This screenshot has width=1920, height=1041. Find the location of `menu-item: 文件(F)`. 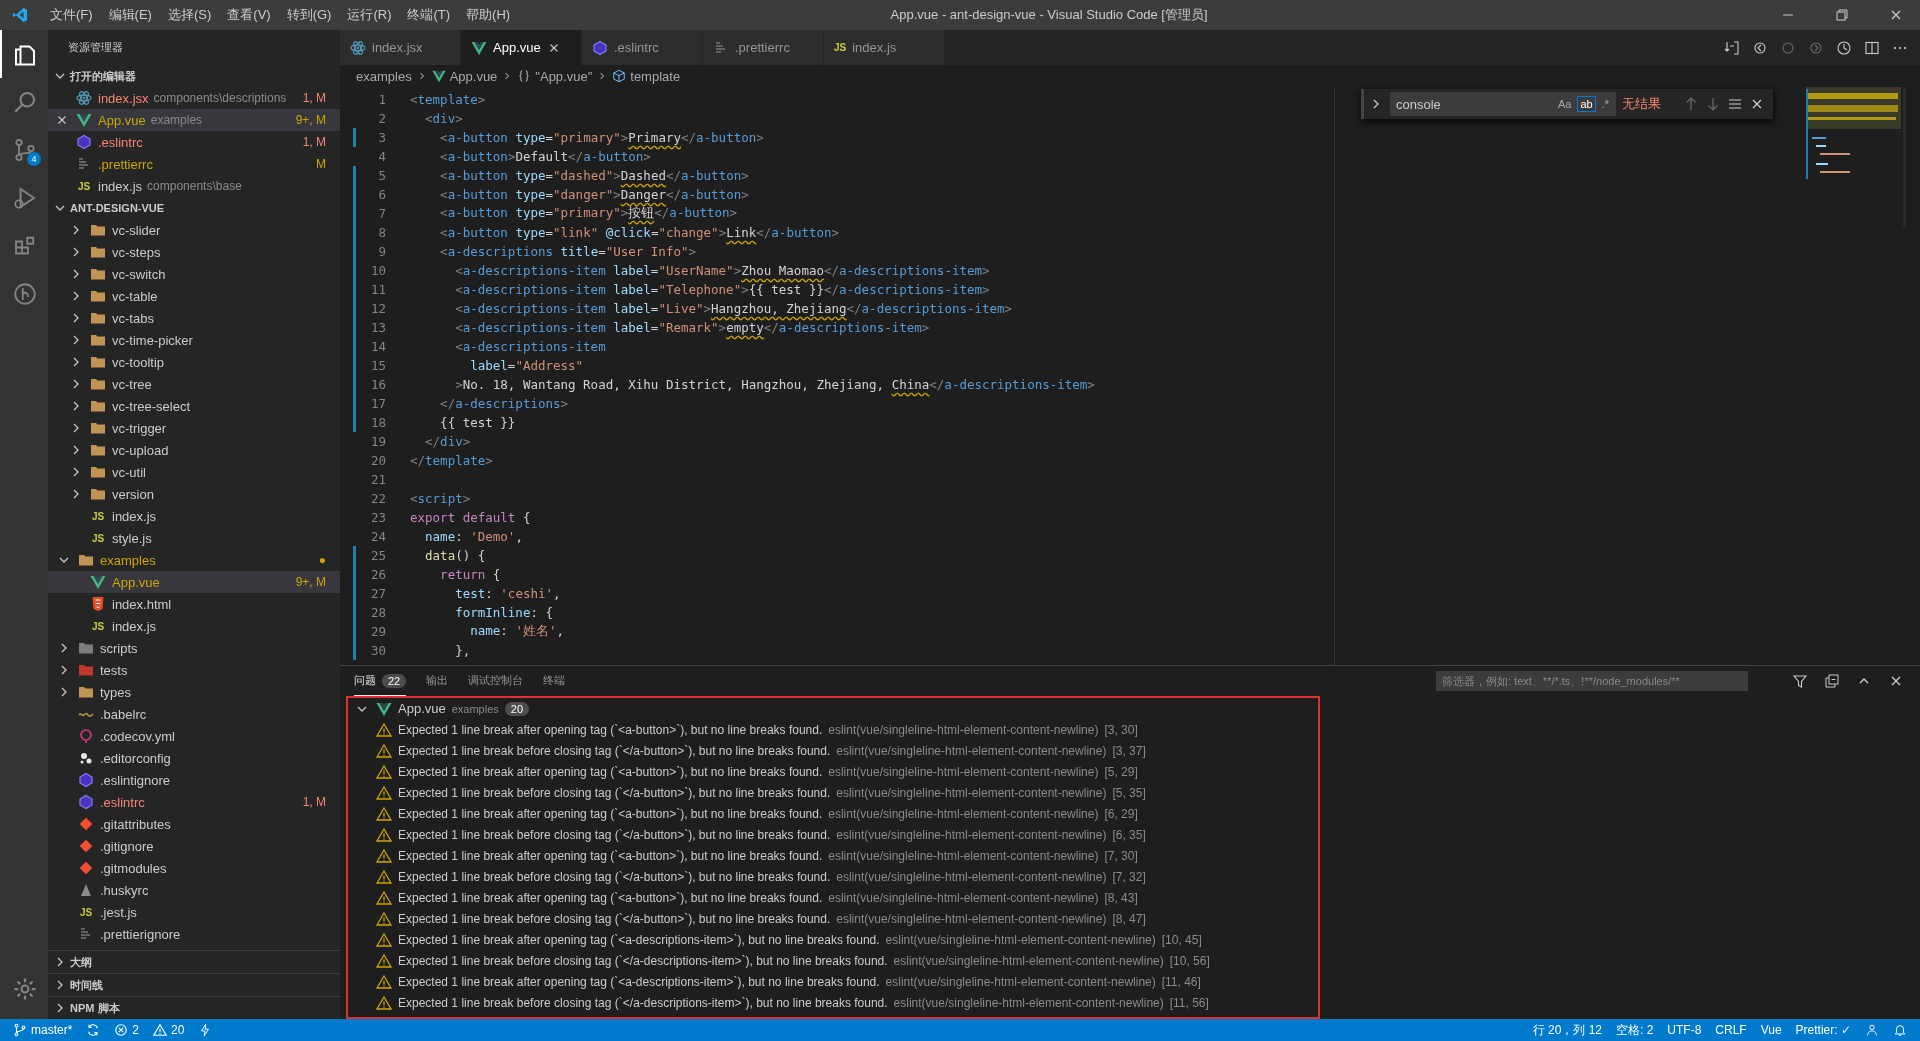

menu-item: 文件(F) is located at coordinates (71, 15).